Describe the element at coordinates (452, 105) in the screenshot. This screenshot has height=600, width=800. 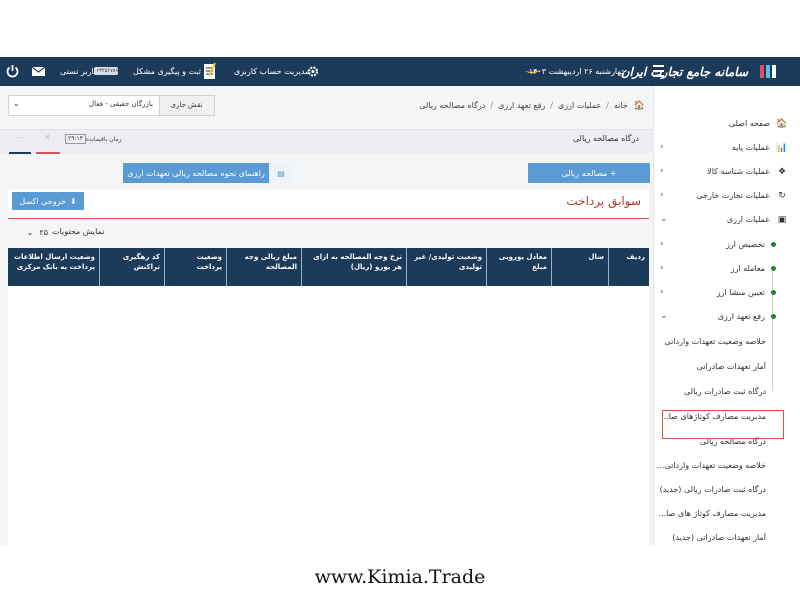
I see `breadcrumb-current: درگاه مصالحه ریالی` at that location.